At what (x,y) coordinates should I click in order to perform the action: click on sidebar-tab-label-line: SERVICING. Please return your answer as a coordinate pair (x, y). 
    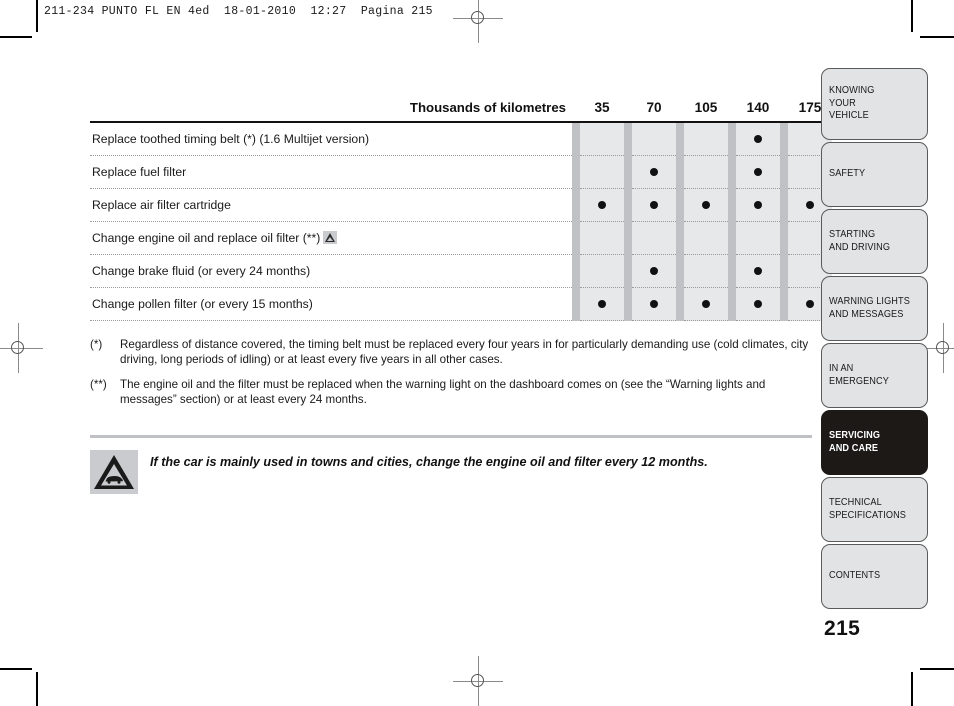
    Looking at the image, I should click on (855, 436).